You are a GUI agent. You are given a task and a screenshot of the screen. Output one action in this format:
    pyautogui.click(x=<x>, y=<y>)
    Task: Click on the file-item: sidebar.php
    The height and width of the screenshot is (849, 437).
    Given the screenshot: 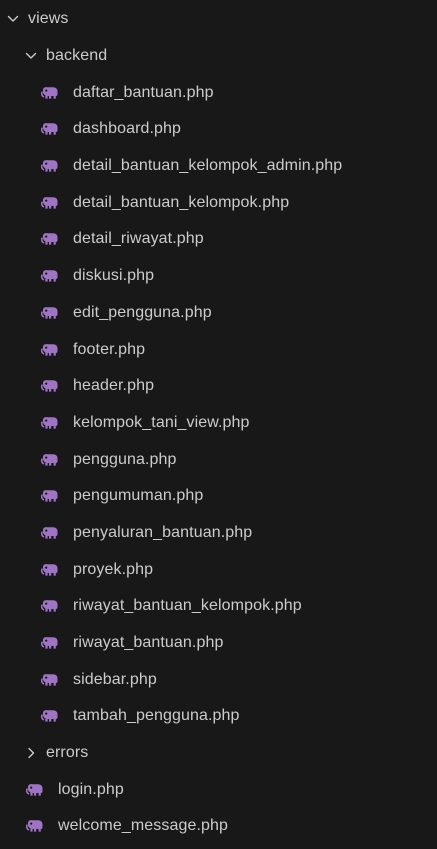 What is the action you would take?
    pyautogui.click(x=218, y=679)
    